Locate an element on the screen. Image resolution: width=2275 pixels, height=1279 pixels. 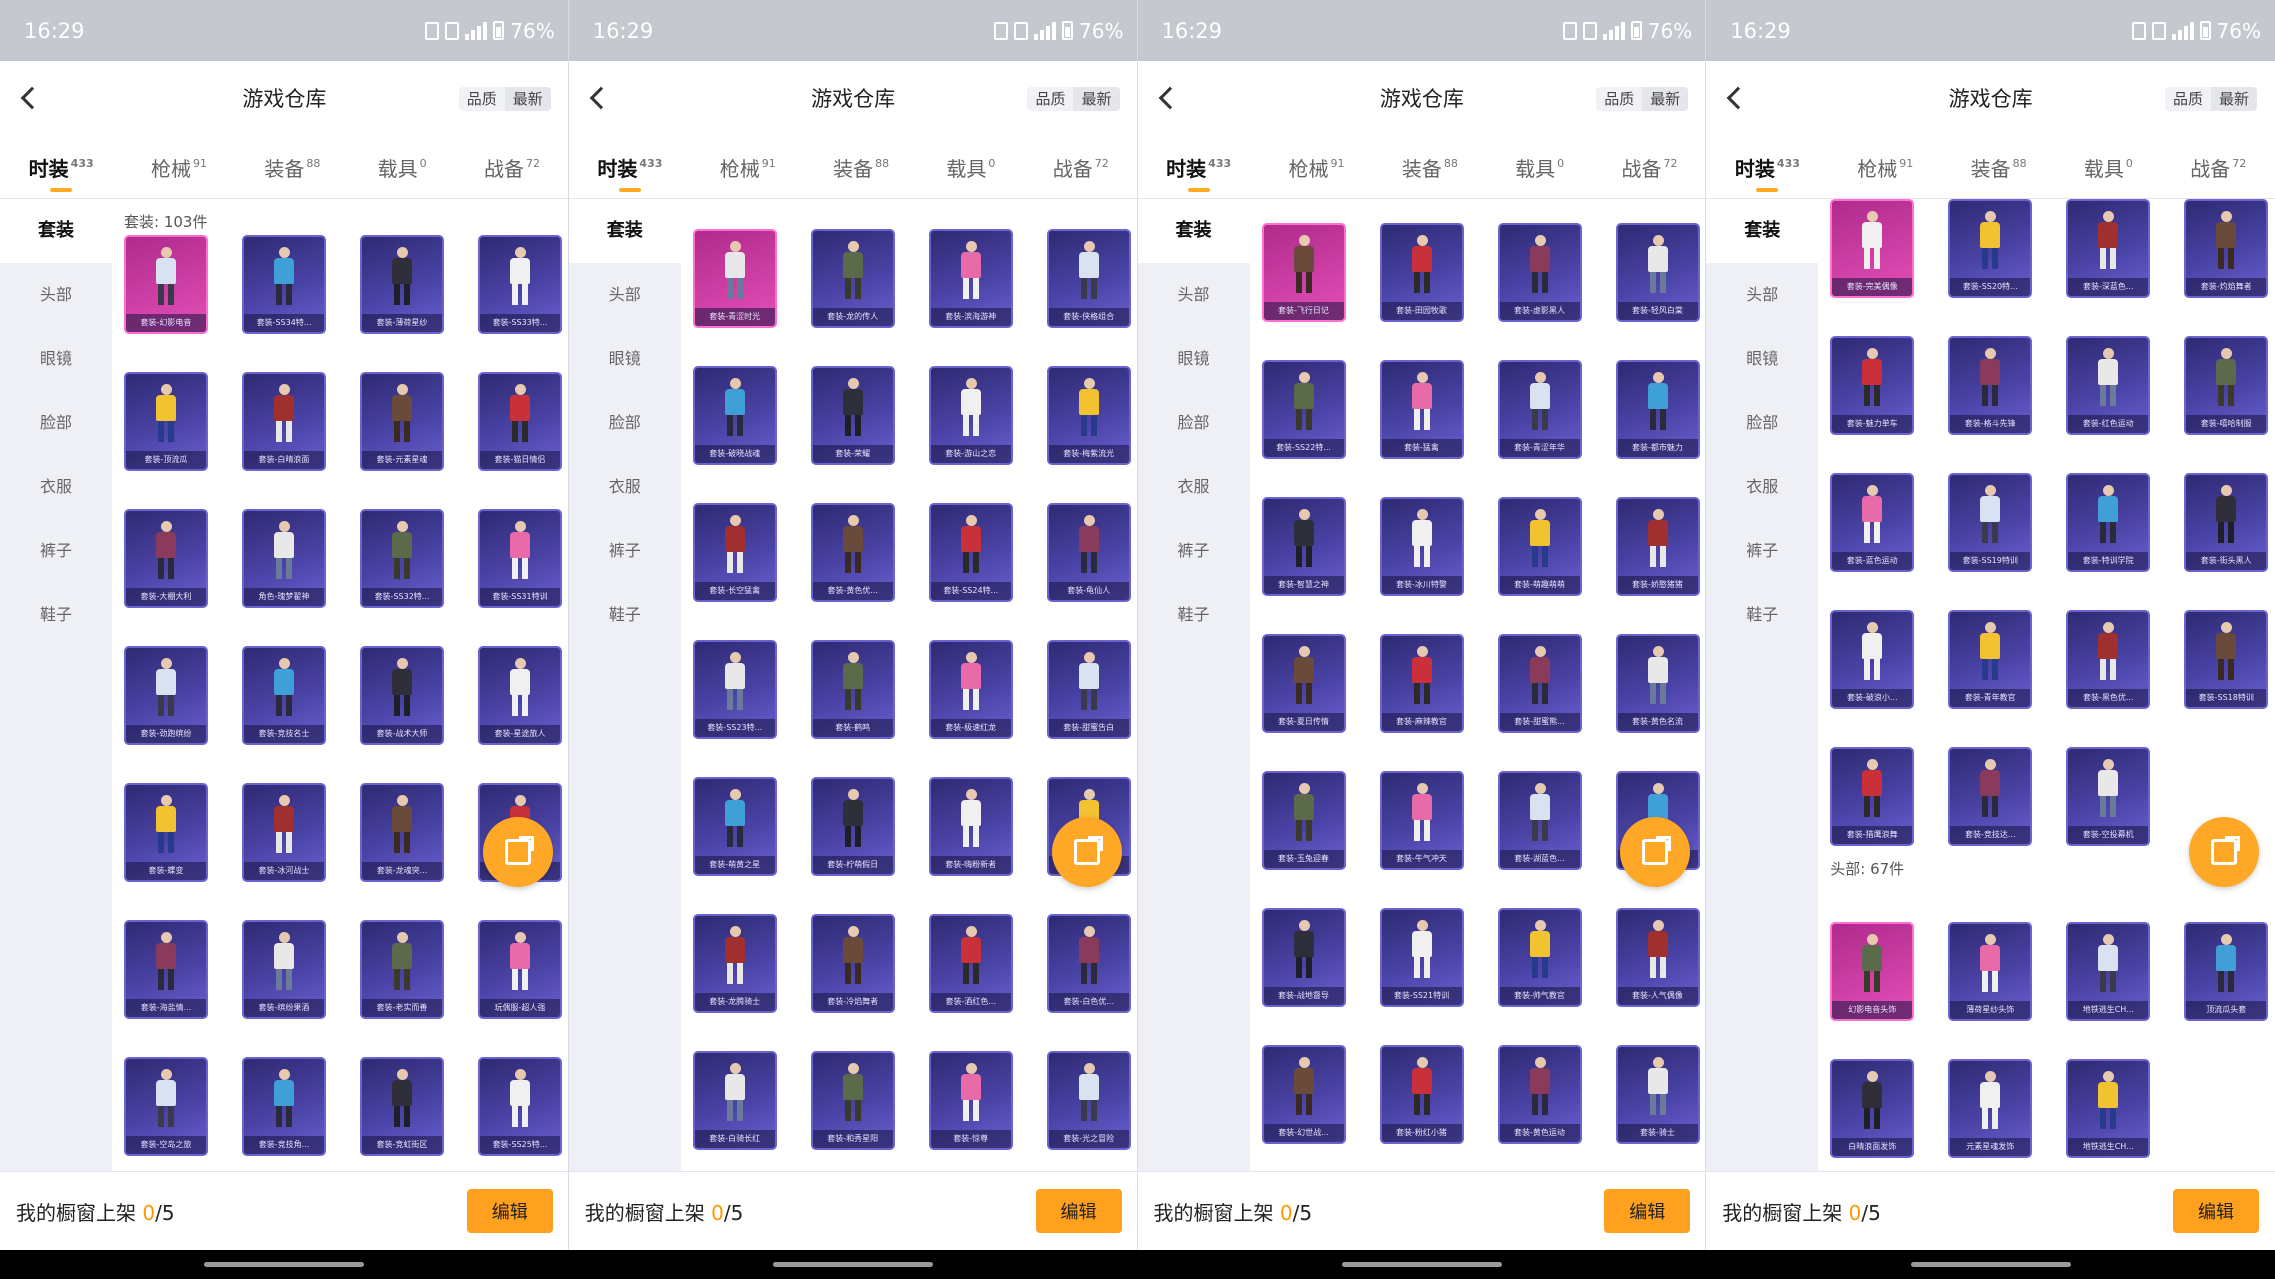
item-card: 套装-智慧之神 is located at coordinates (1303, 546).